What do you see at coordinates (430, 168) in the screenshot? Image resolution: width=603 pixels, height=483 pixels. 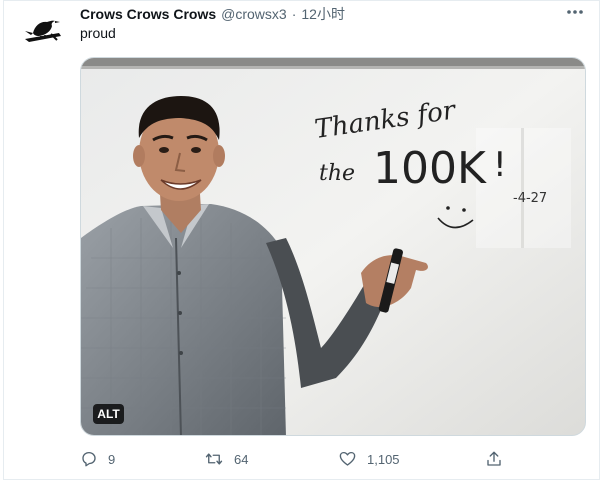 I see `whiteboard-text-100k: 100K` at bounding box center [430, 168].